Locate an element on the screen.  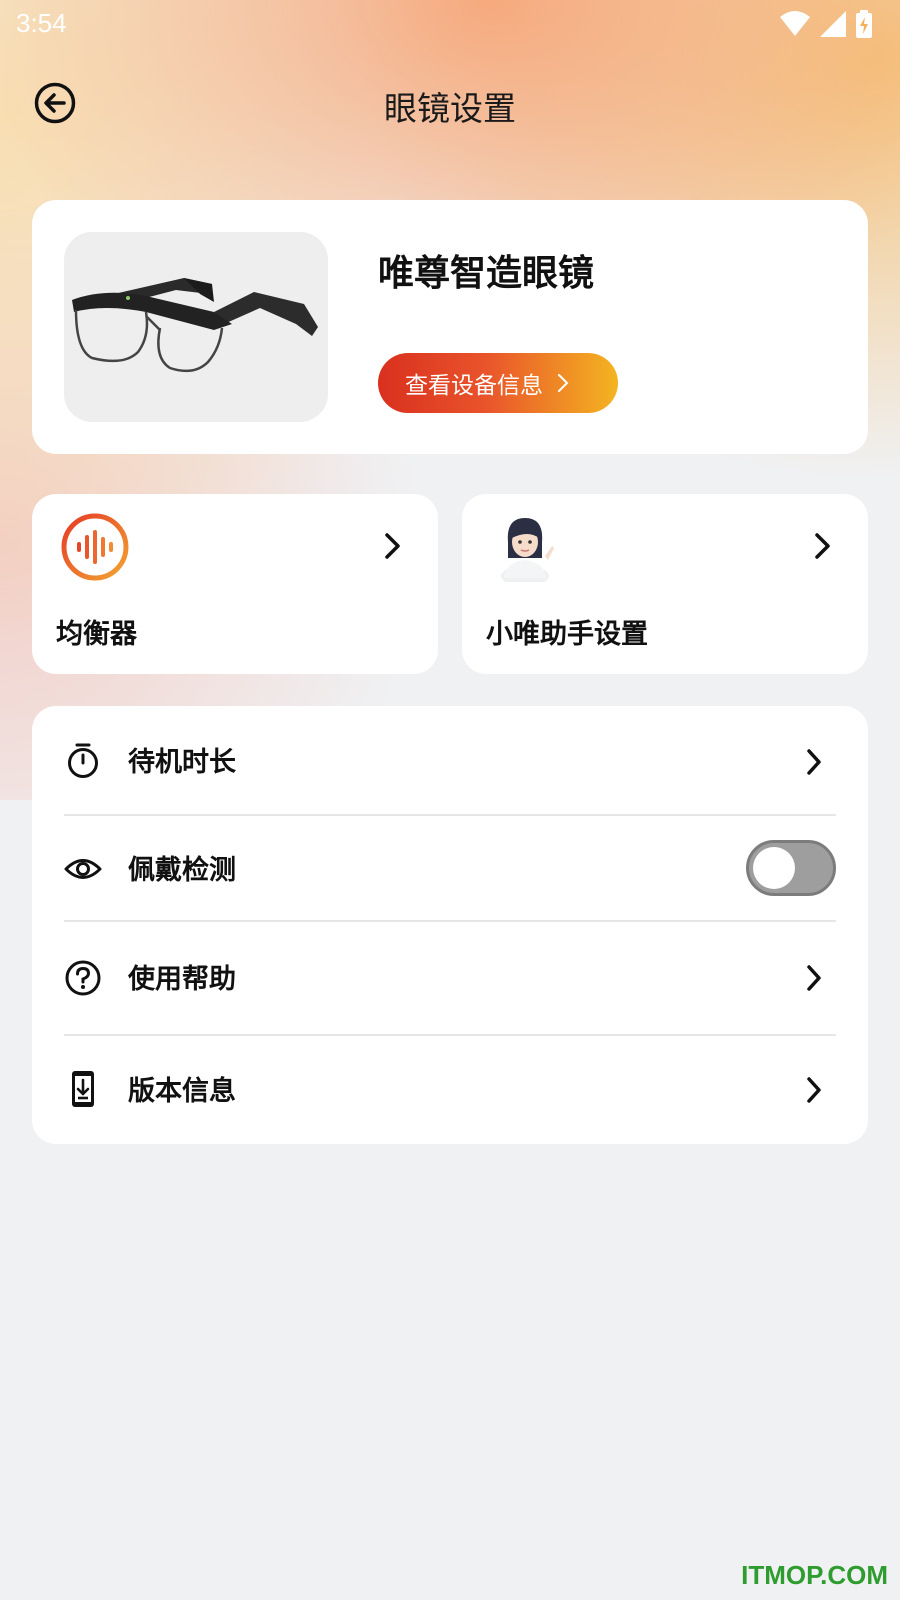
assistant-settings-card: 小唯助手设置 is located at coordinates (665, 584).